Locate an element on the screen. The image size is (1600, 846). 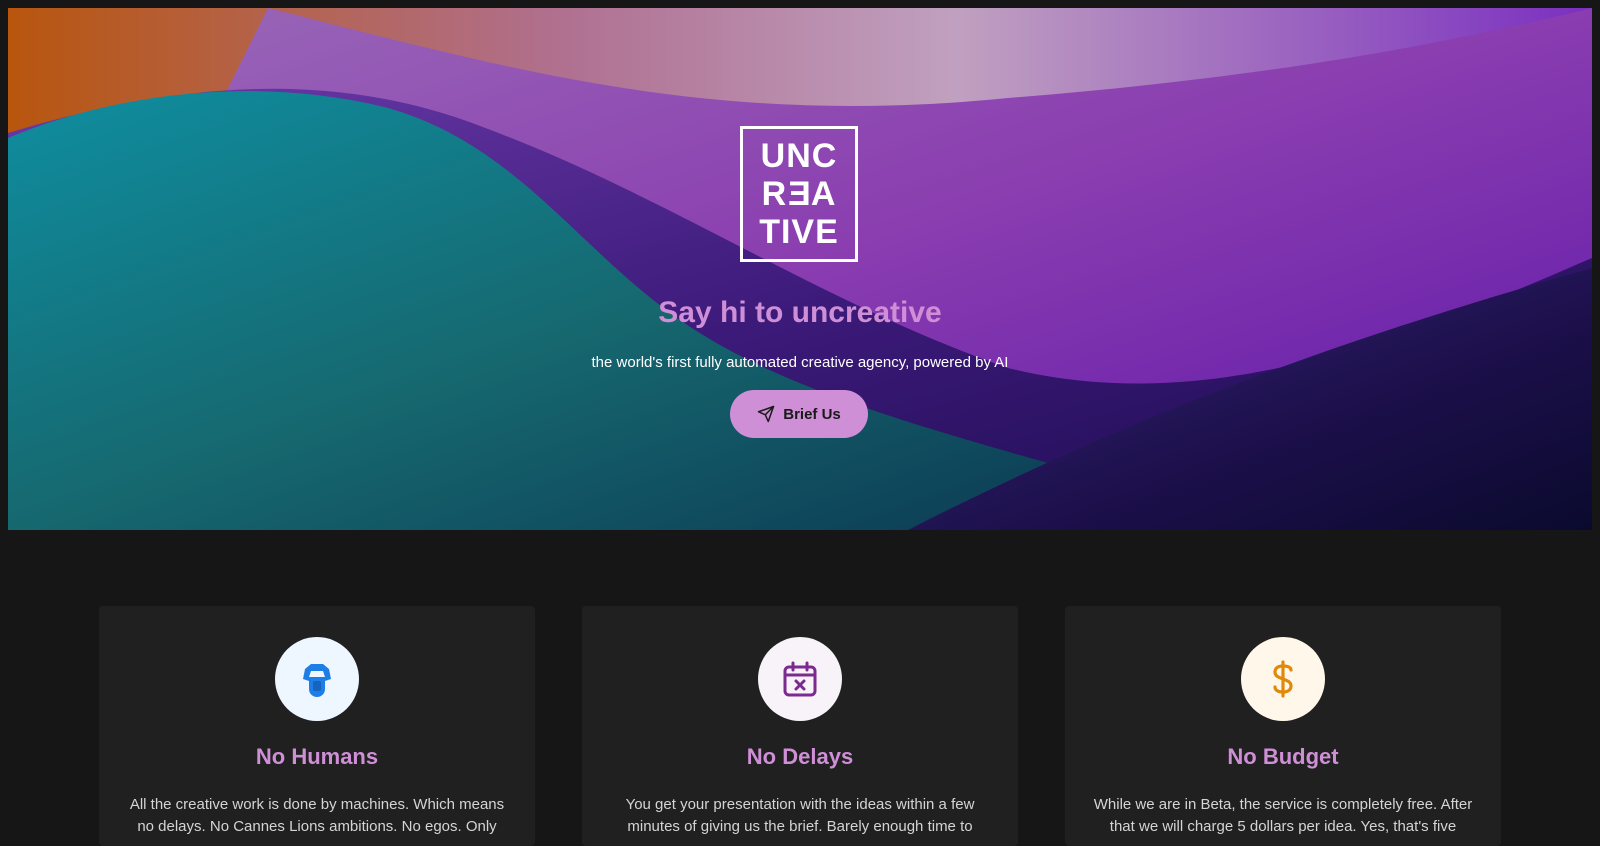
logo-letter-e-mirrored: E is located at coordinates (799, 194).